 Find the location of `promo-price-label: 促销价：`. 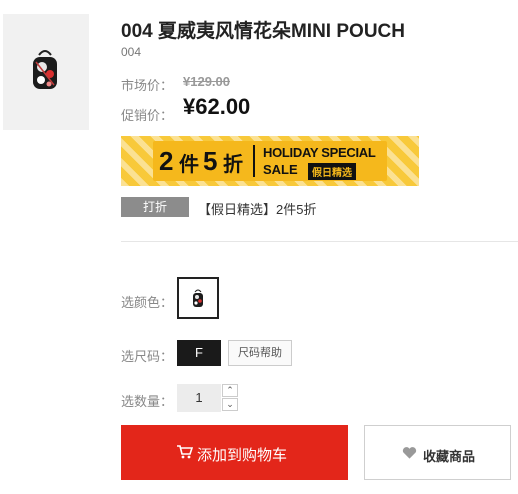

promo-price-label: 促销价： is located at coordinates (147, 115).